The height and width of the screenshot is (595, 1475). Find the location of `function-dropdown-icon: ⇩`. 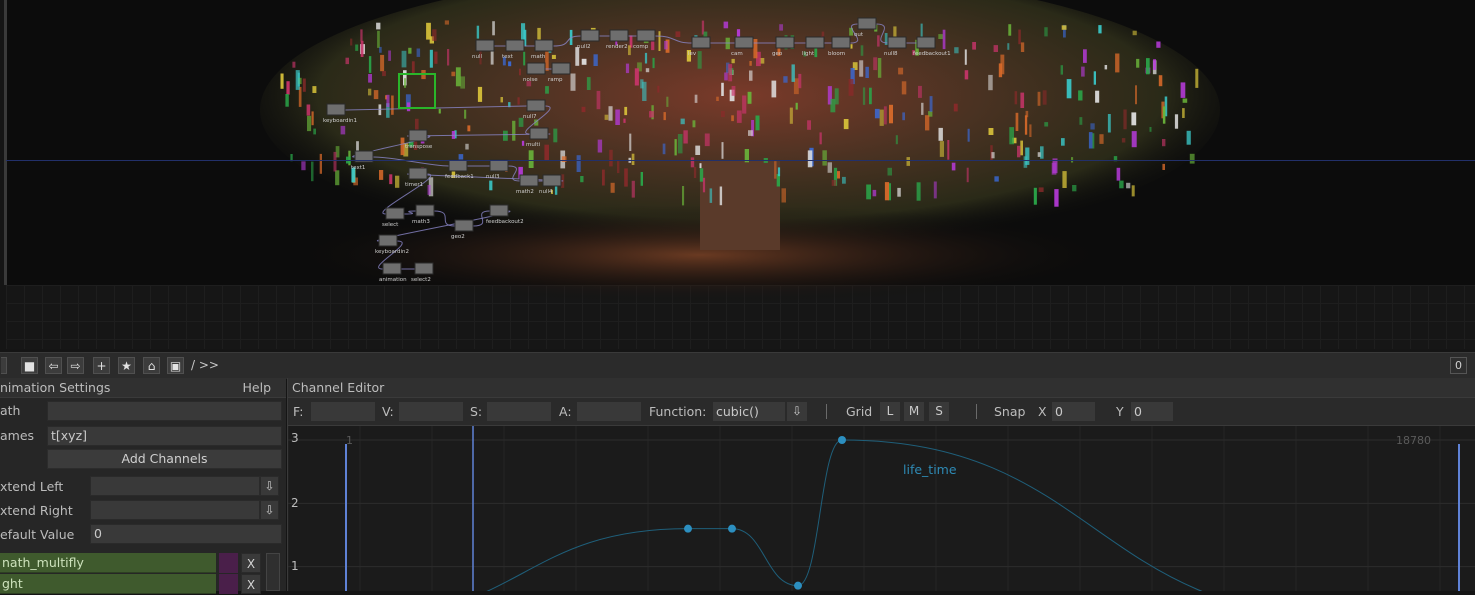

function-dropdown-icon: ⇩ is located at coordinates (797, 411).